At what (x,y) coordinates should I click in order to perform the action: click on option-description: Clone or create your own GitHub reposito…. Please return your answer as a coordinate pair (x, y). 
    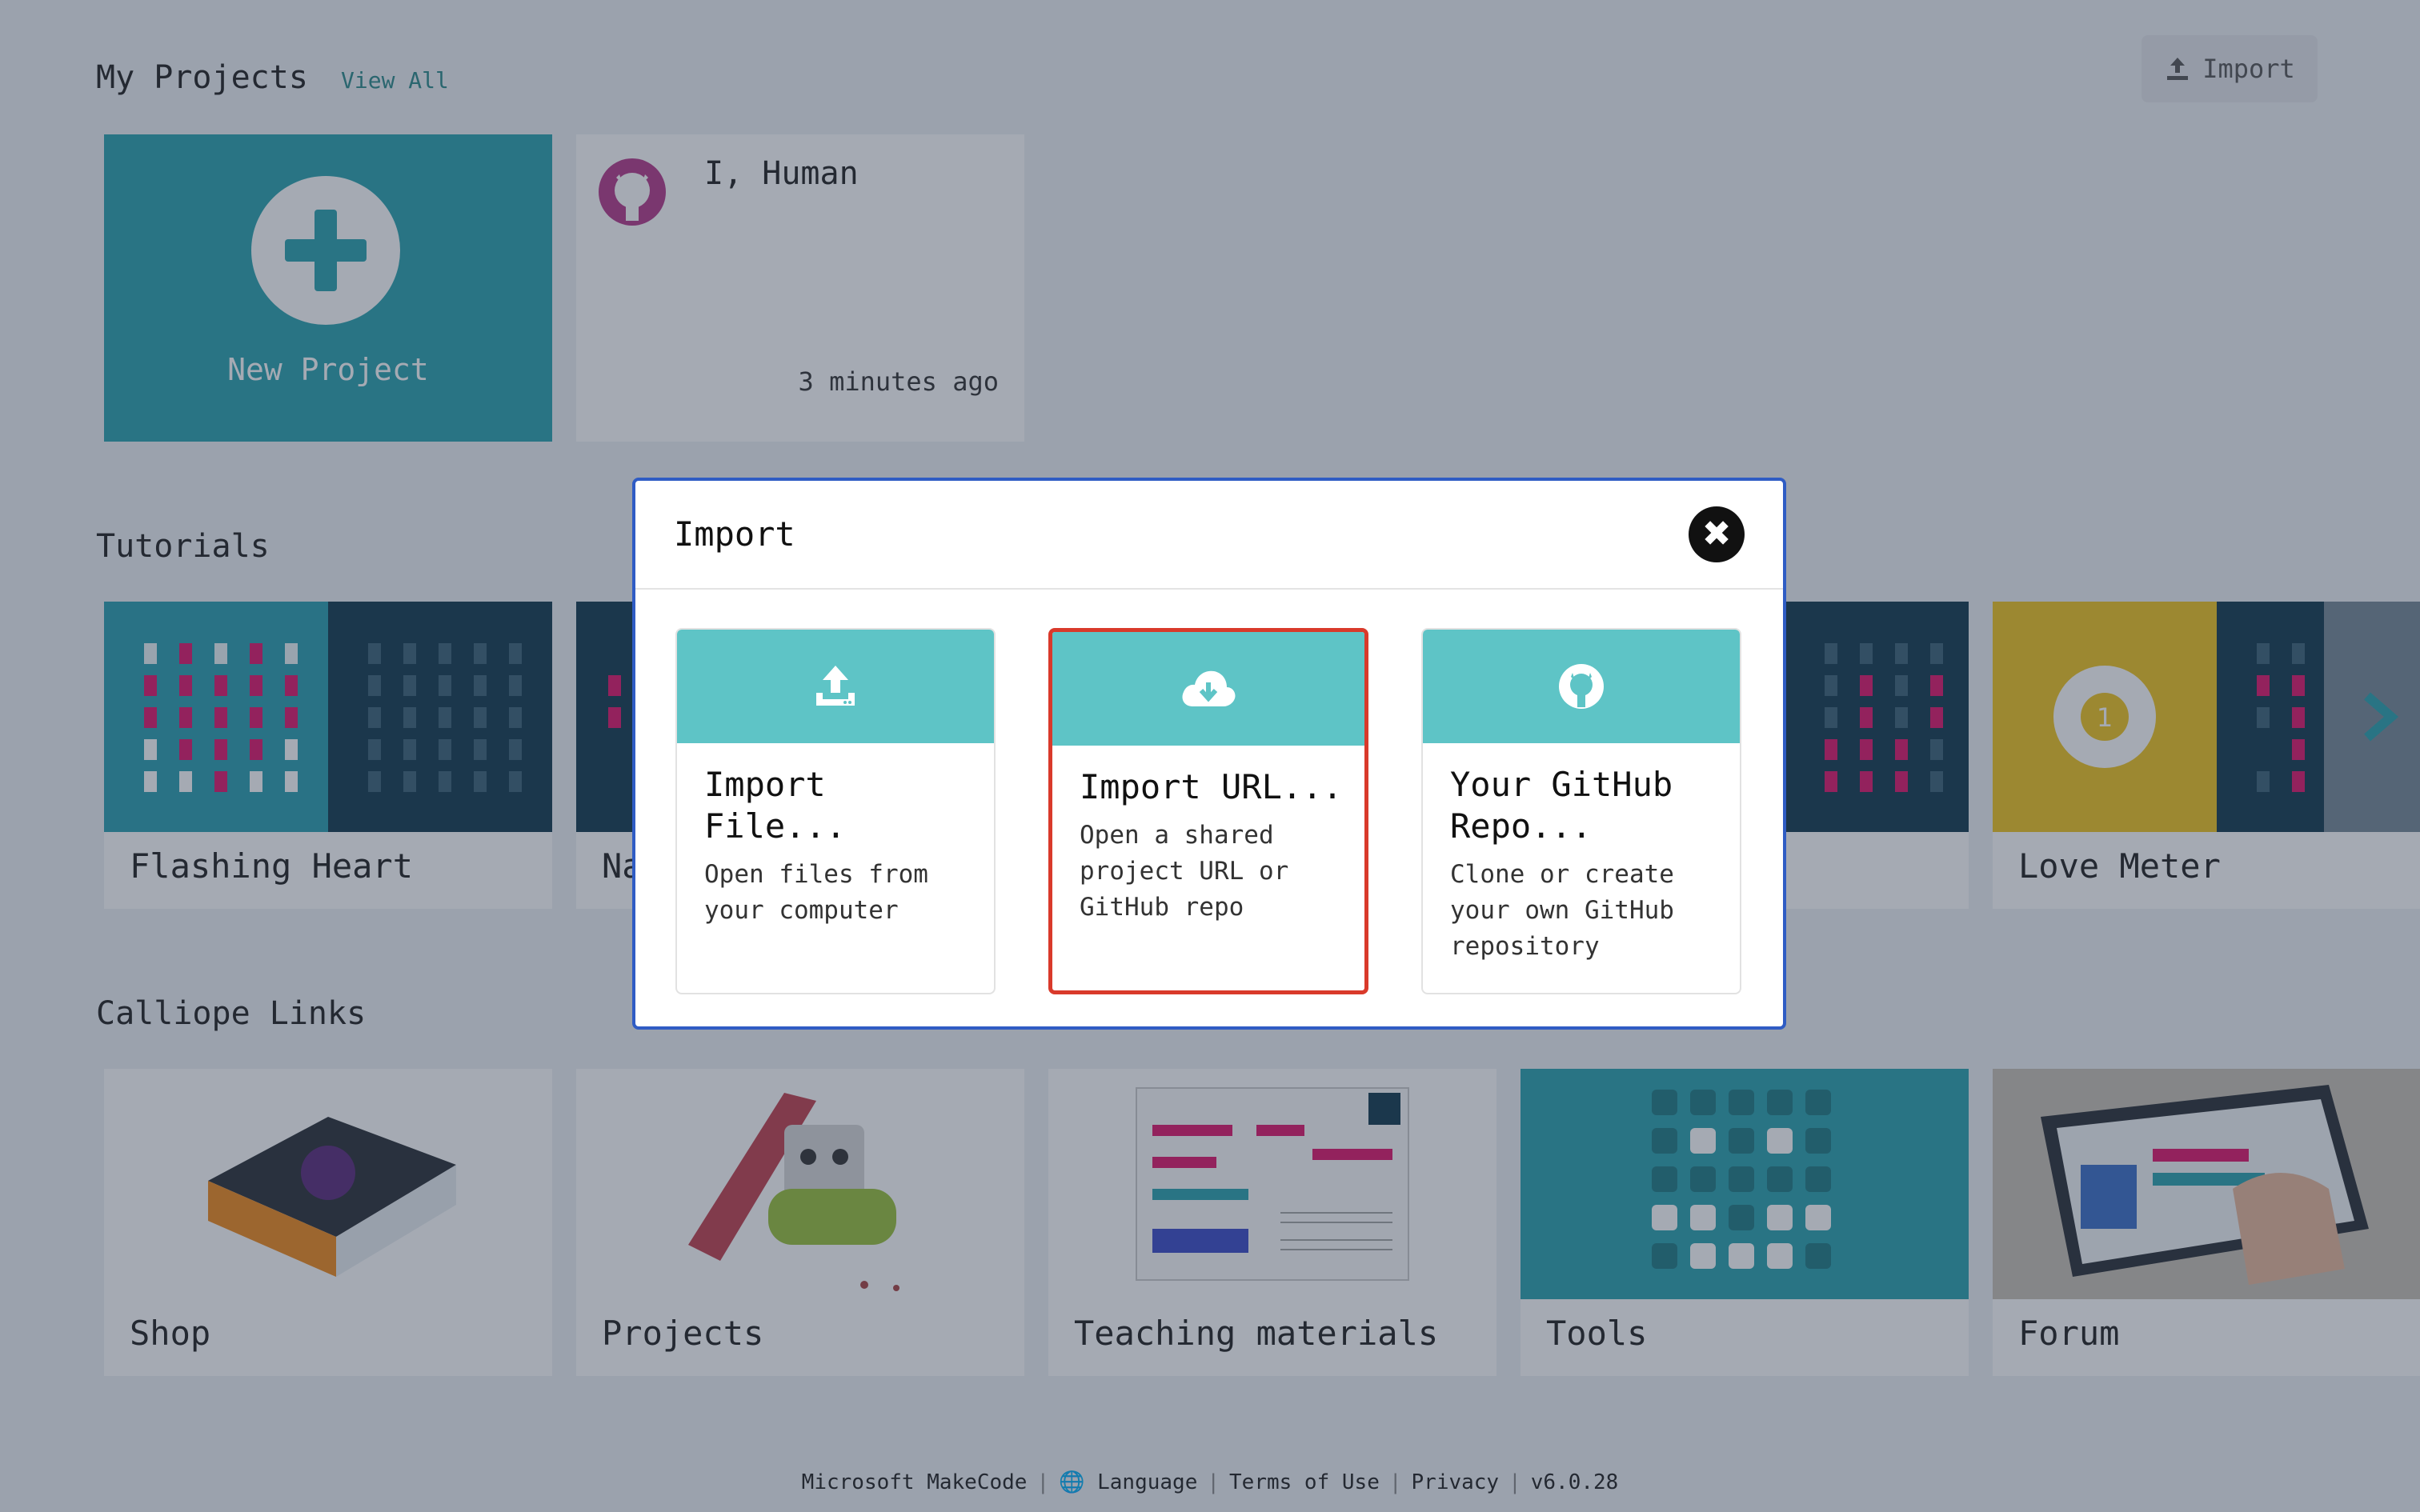
    Looking at the image, I should click on (1562, 910).